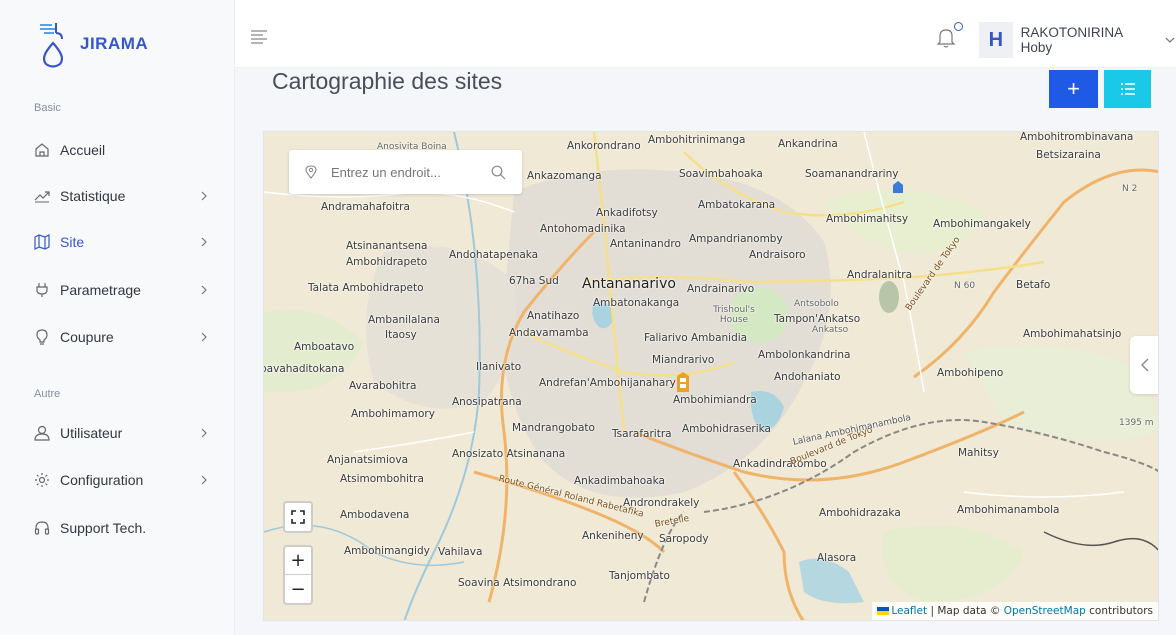  What do you see at coordinates (517, 583) in the screenshot?
I see `map-place-label: Soavina Atsimondrano` at bounding box center [517, 583].